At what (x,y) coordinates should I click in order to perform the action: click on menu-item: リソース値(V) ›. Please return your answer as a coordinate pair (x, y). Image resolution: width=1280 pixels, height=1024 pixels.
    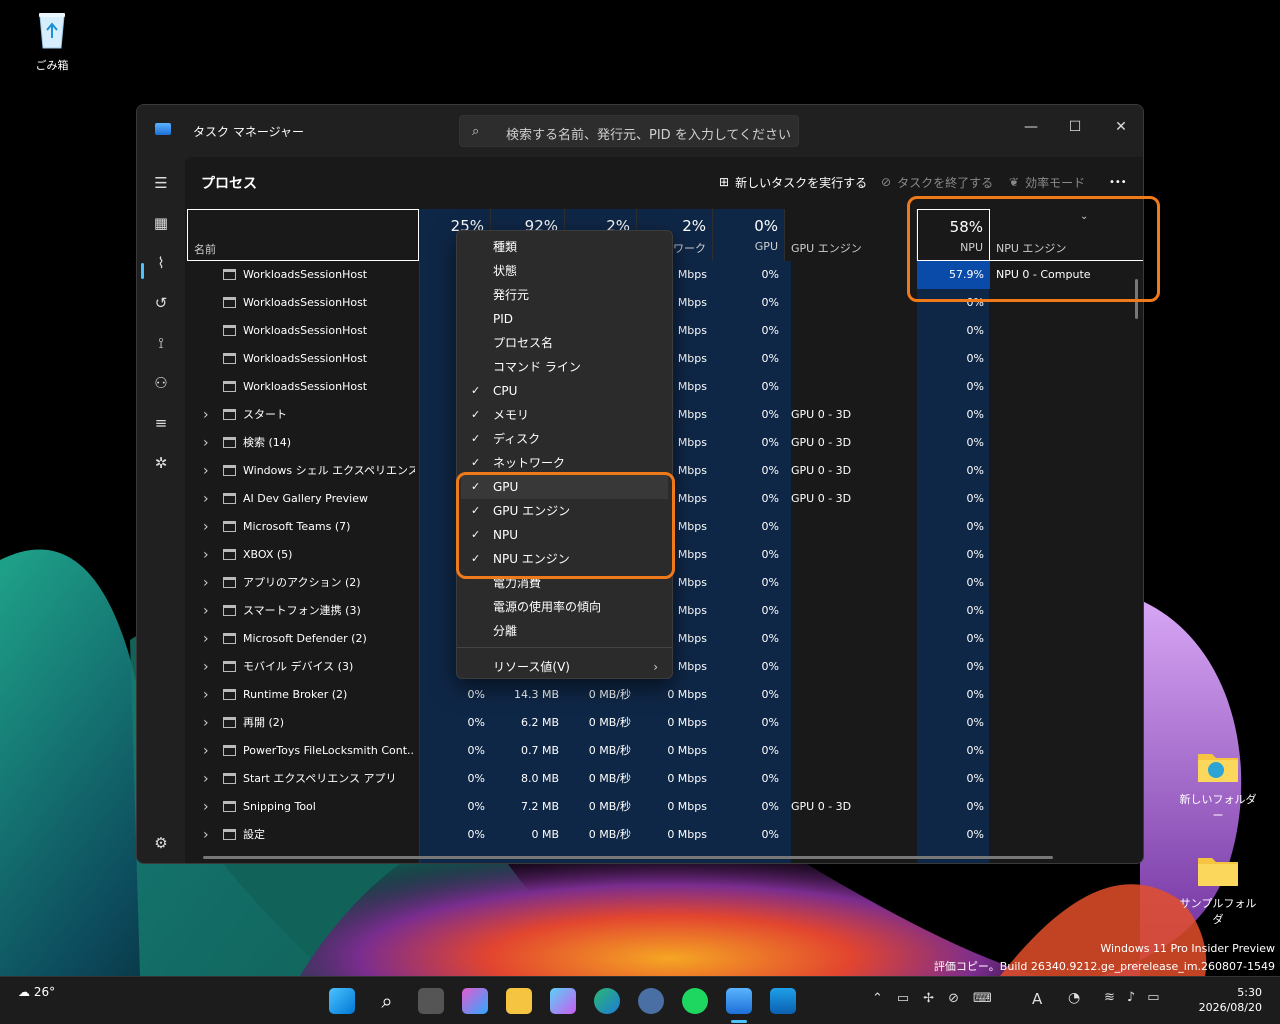
    Looking at the image, I should click on (564, 667).